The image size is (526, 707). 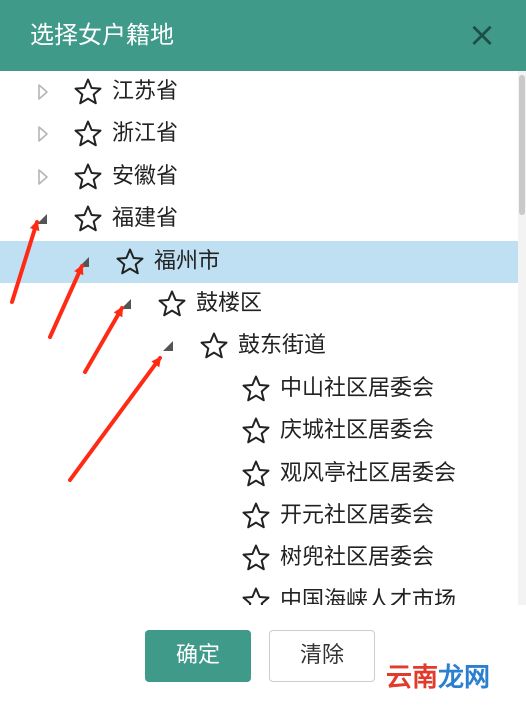 What do you see at coordinates (198, 656) in the screenshot?
I see `confirm-button: 确定` at bounding box center [198, 656].